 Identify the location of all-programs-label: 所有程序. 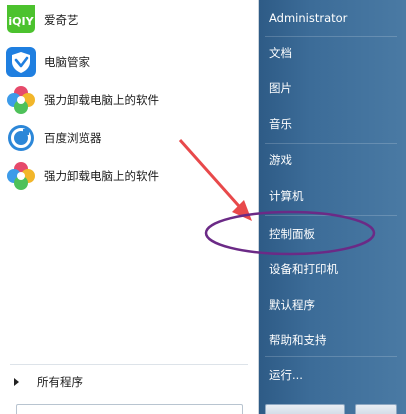
(60, 382).